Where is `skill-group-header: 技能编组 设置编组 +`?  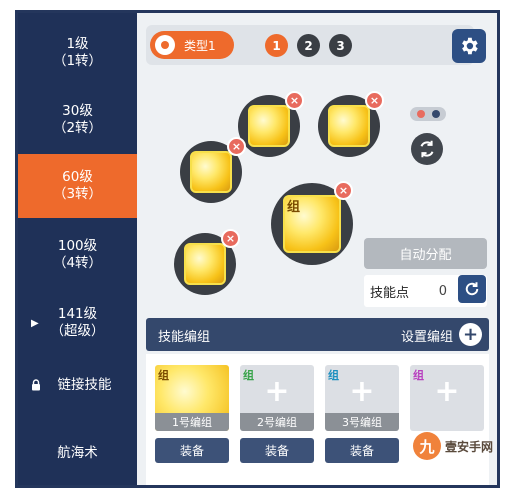
skill-group-header: 技能编组 设置编组 + is located at coordinates (317, 334).